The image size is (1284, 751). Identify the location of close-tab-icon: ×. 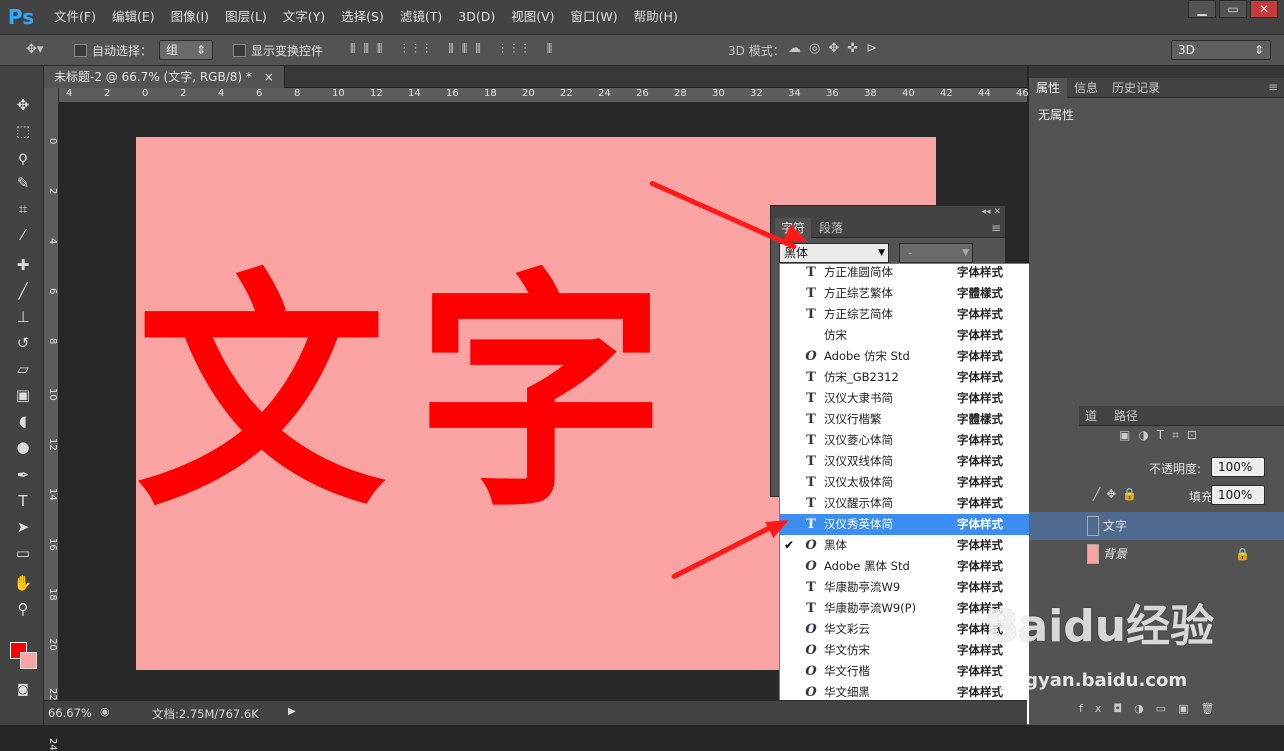
(269, 77).